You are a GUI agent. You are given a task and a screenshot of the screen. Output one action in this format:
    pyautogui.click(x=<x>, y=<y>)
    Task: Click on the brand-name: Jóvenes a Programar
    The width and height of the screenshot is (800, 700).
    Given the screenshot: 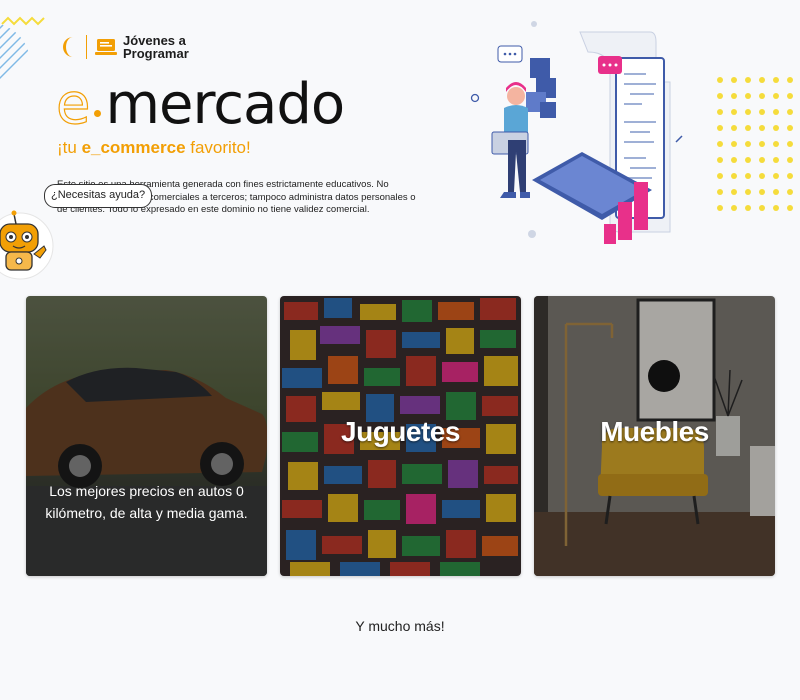 What is the action you would take?
    pyautogui.click(x=156, y=47)
    